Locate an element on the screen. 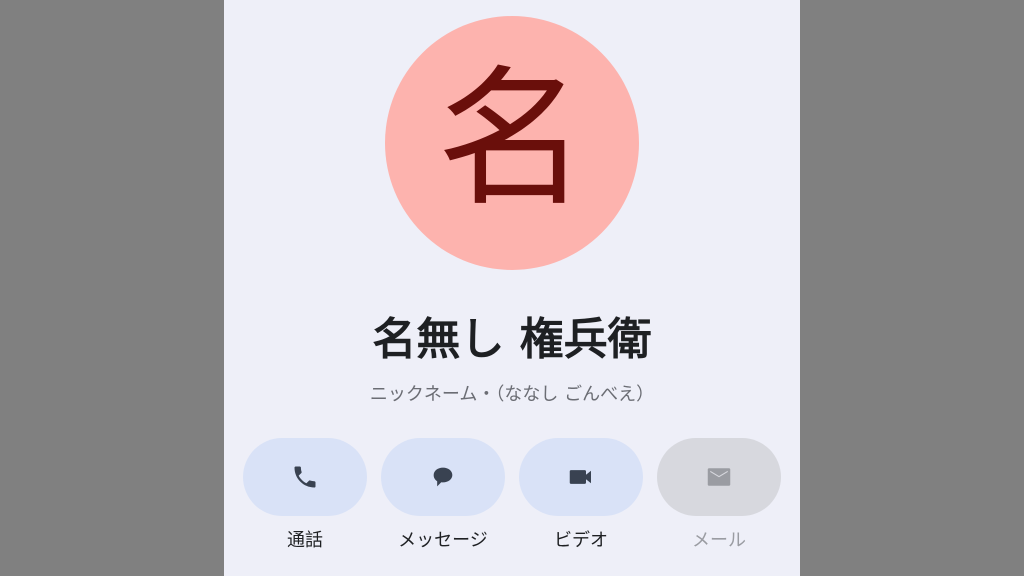 The width and height of the screenshot is (1024, 576). avatar: 名 is located at coordinates (512, 143).